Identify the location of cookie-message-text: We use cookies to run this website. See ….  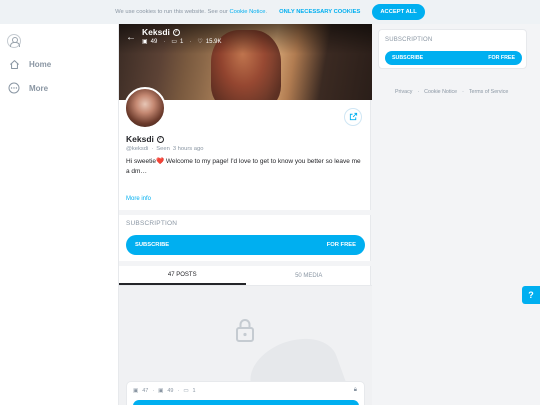
(171, 12).